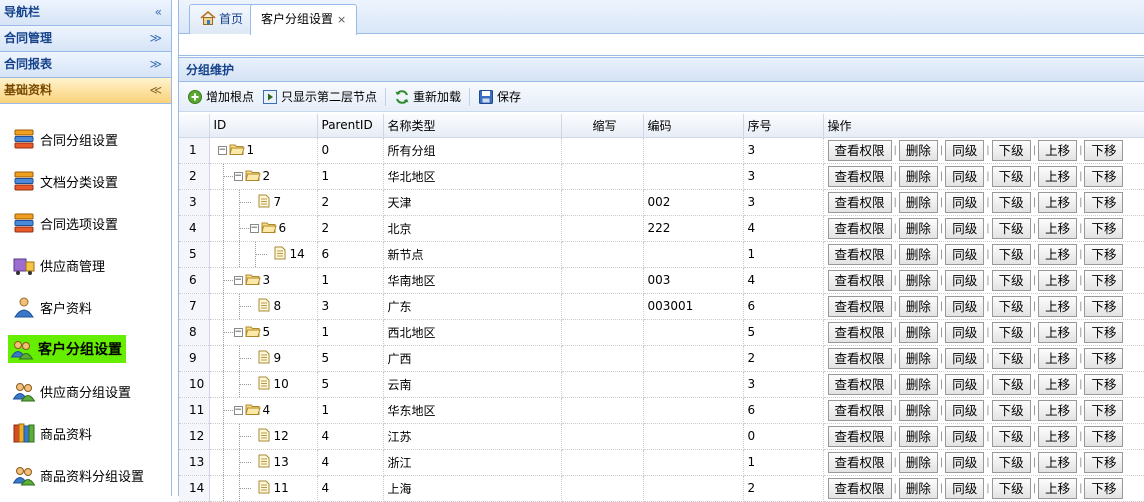 The image size is (1144, 502). What do you see at coordinates (661, 150) in the screenshot?
I see `table-row: 1−1 0 所有分组 3 查看权限 | 删除 | 同级 | 下级 | 上移 | 下移` at bounding box center [661, 150].